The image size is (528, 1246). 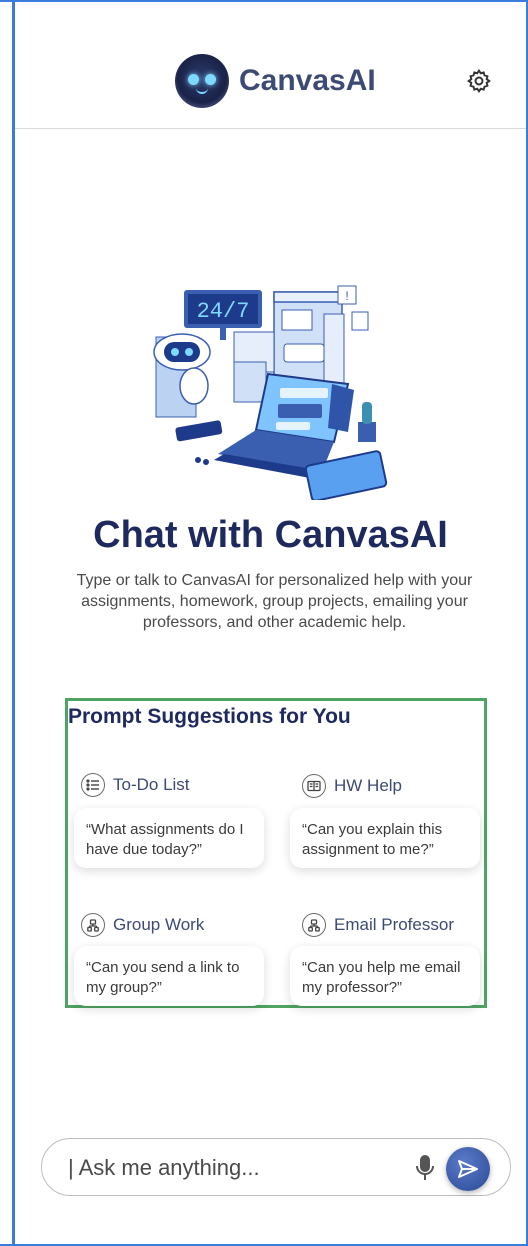 I want to click on suggestion-card-todo: “What assignments do I have due today?”, so click(x=169, y=838).